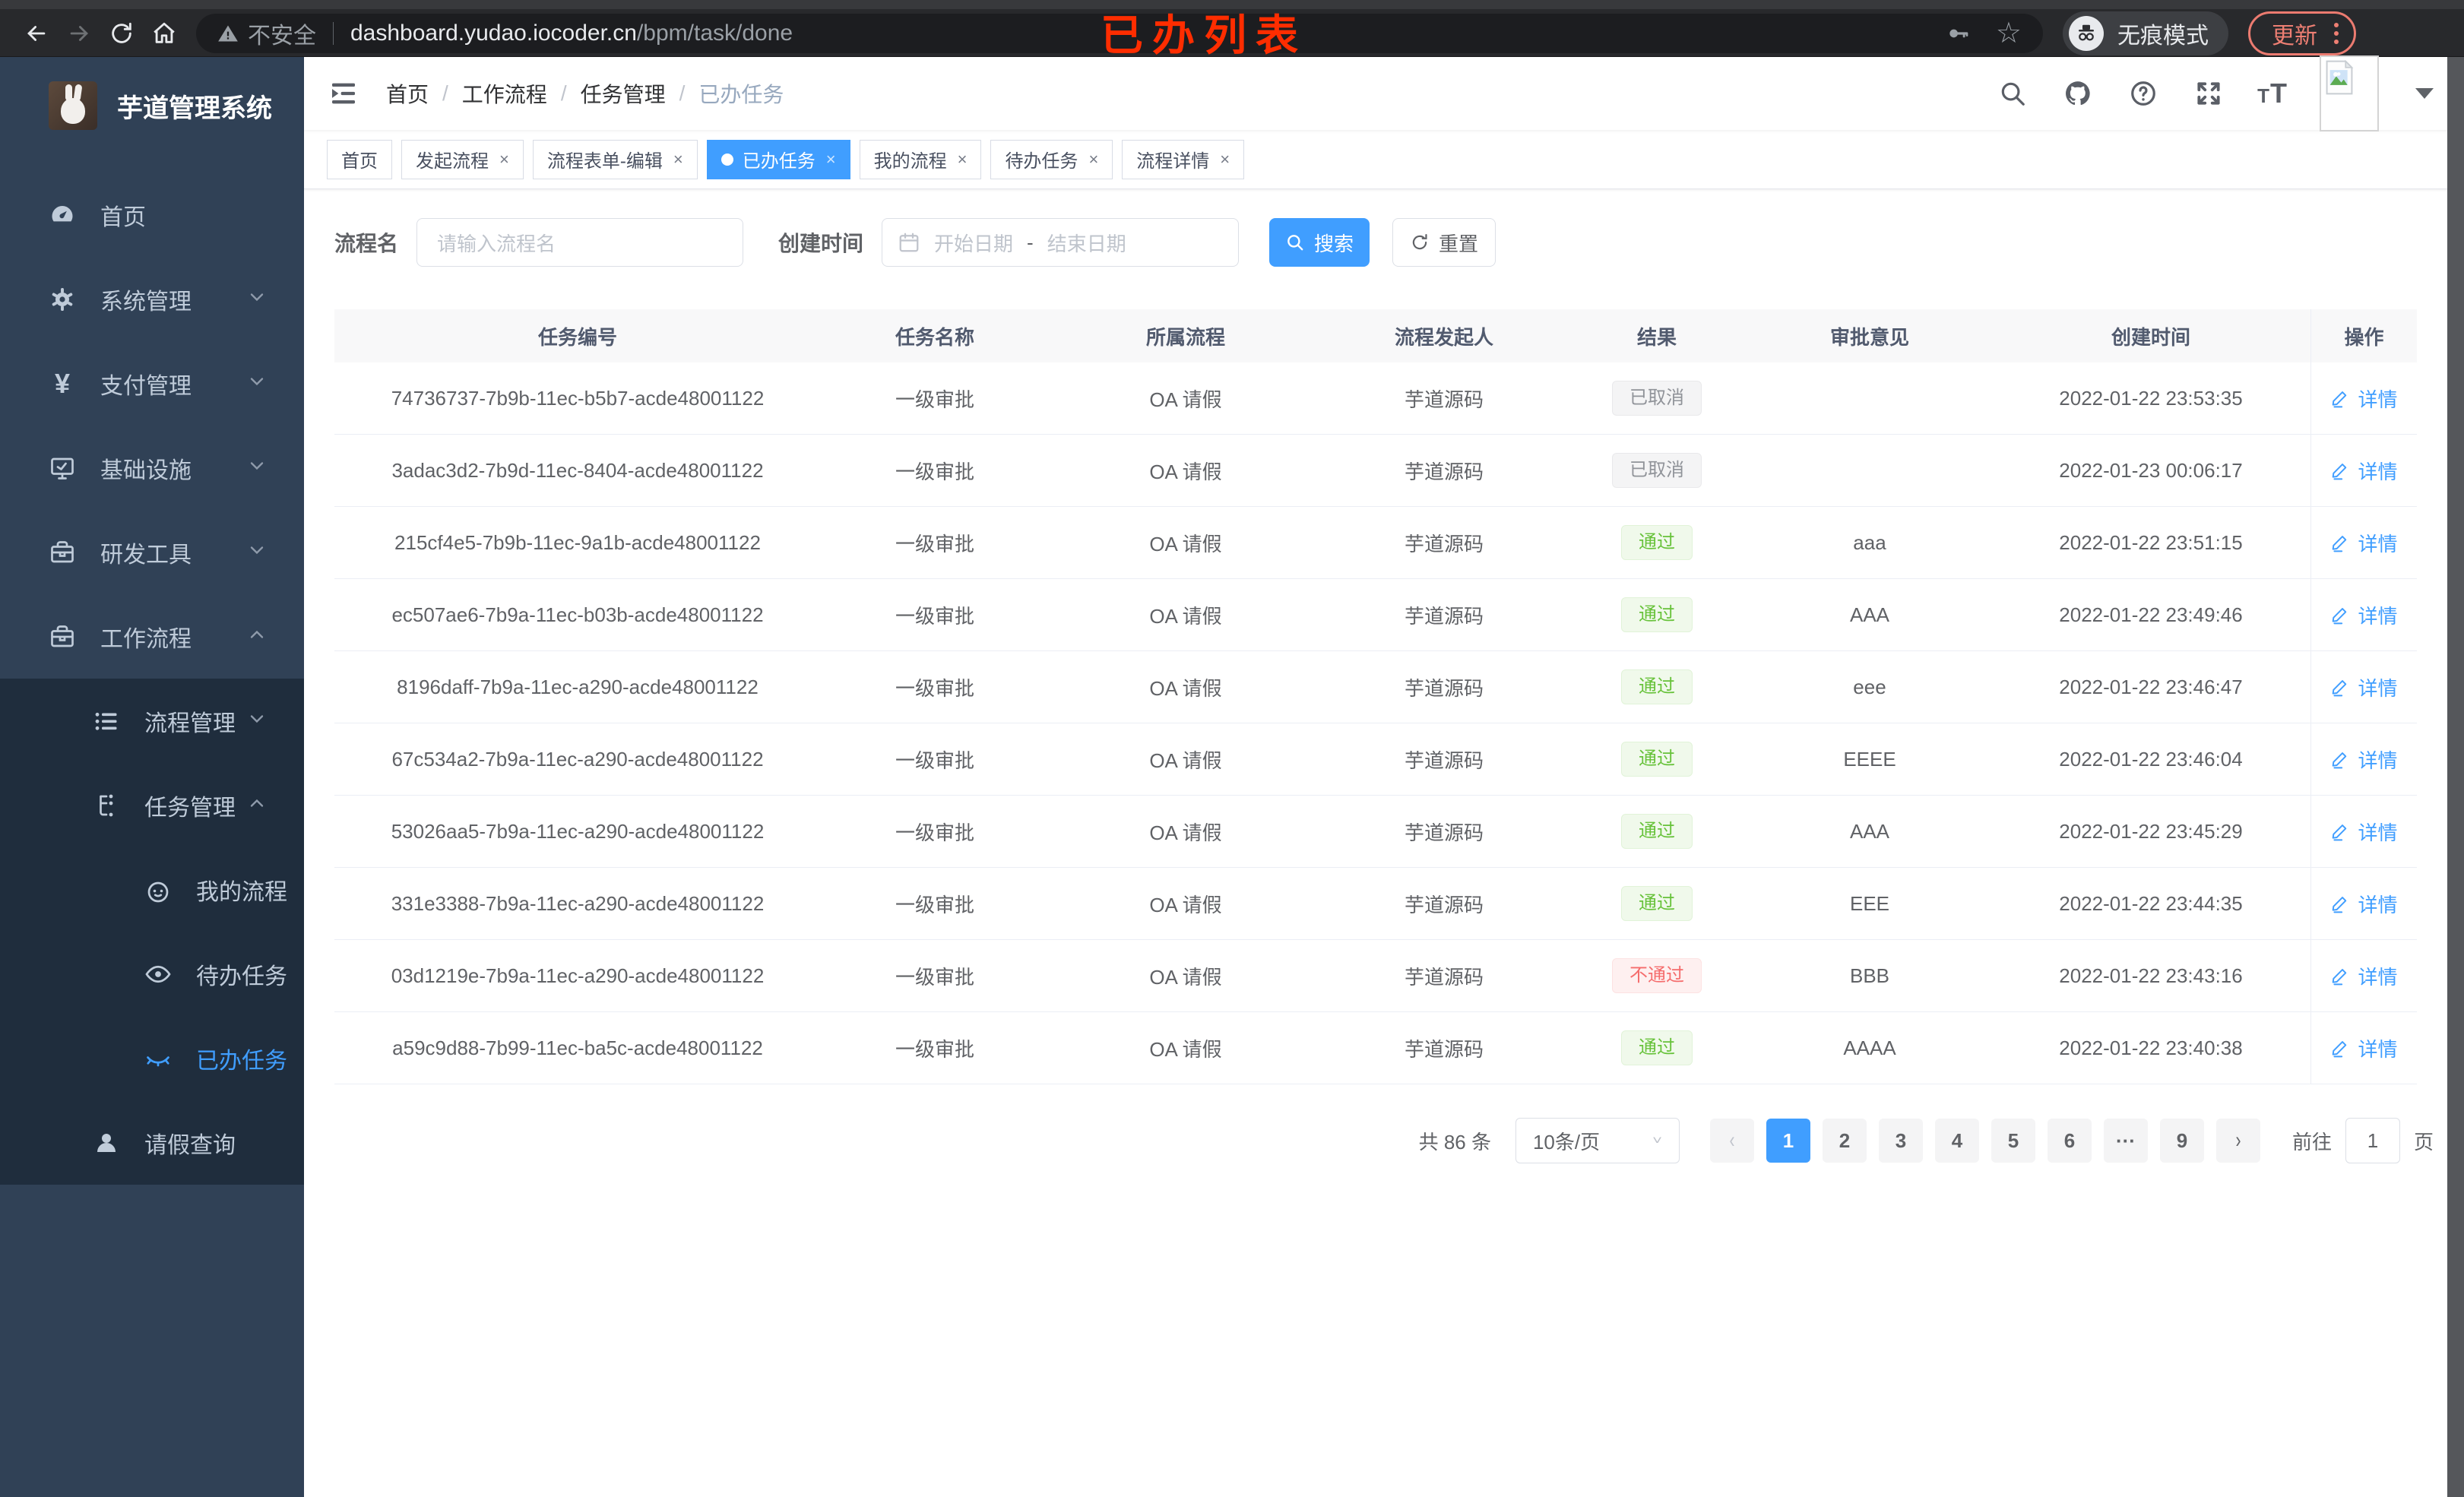 The width and height of the screenshot is (2464, 1497). What do you see at coordinates (152, 383) in the screenshot?
I see `sidebar-item-payment: ¥ 支付管理` at bounding box center [152, 383].